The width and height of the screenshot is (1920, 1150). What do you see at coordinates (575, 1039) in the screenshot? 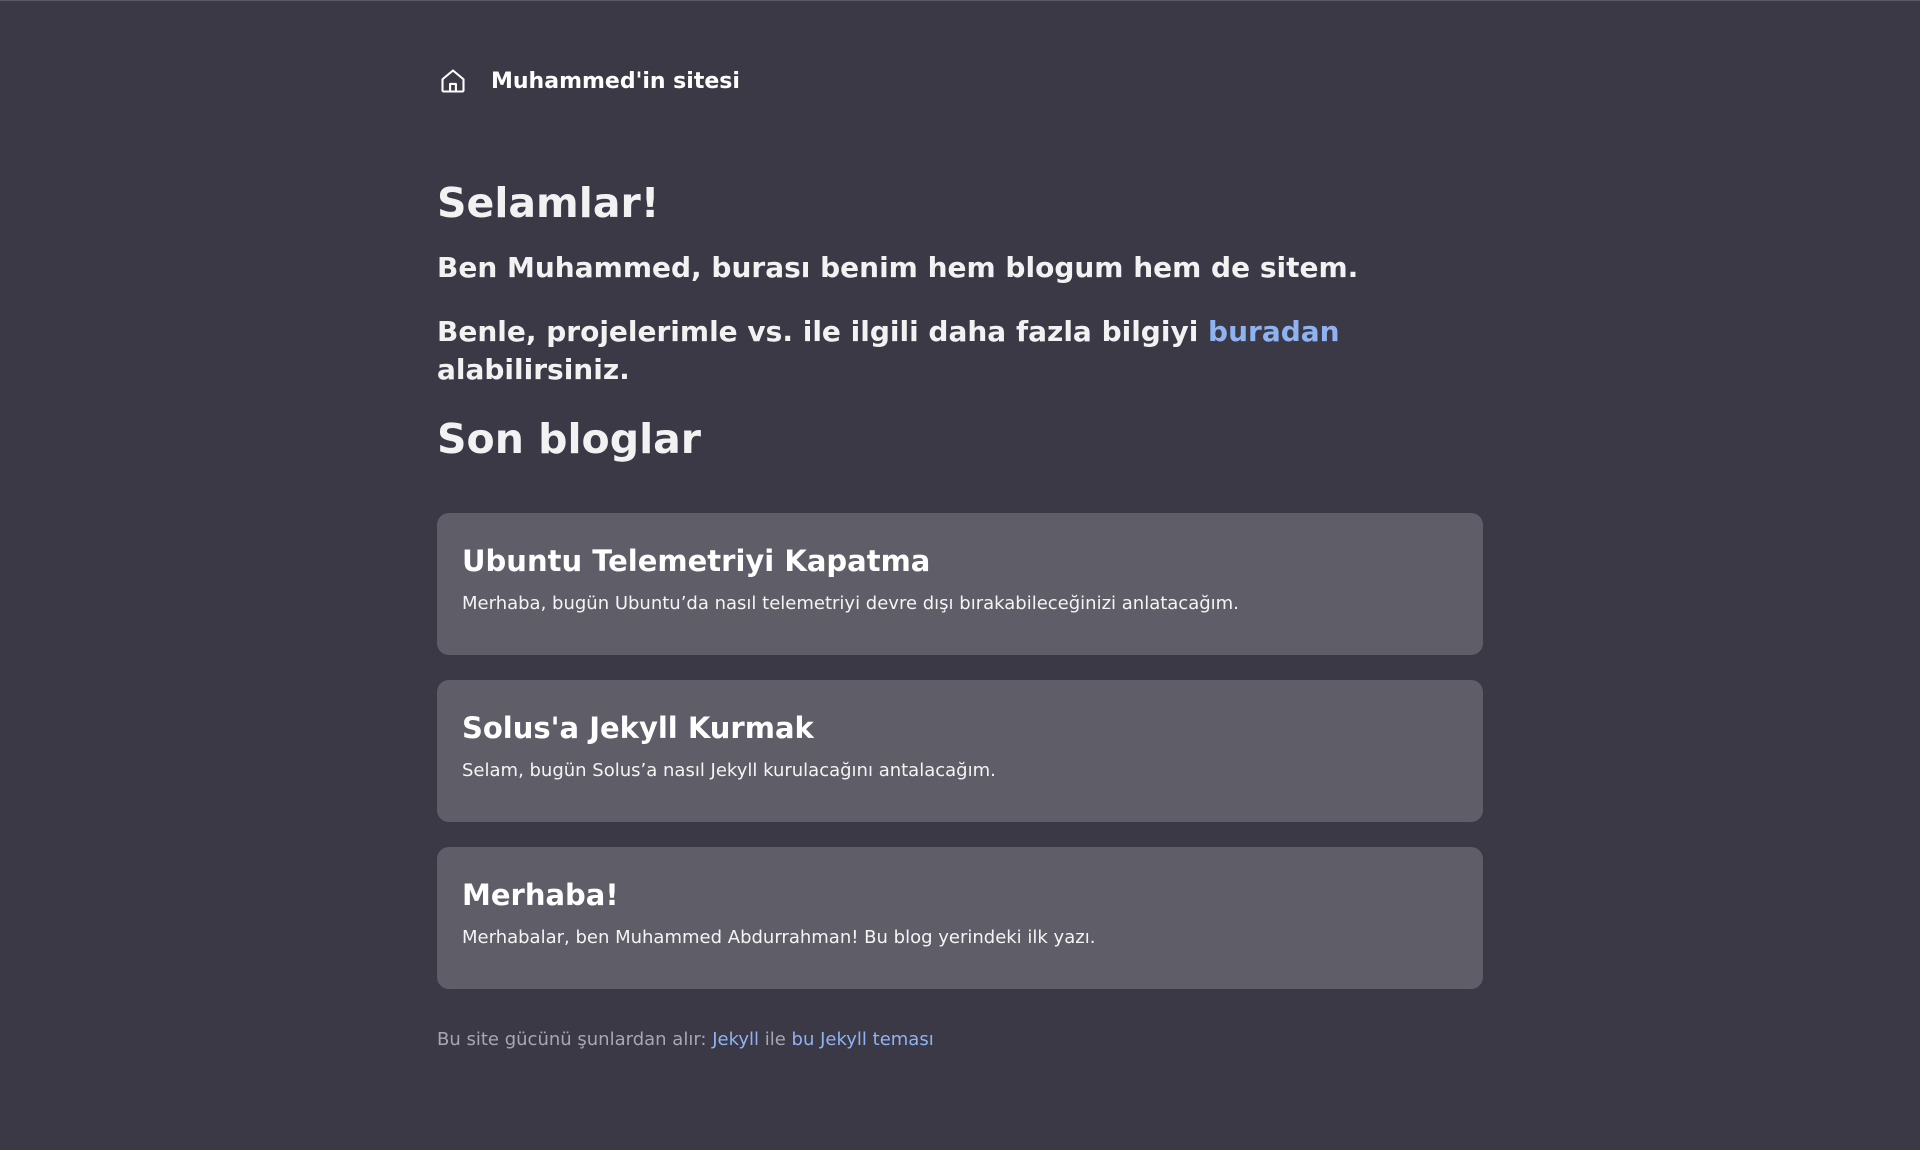
I see `footer-prefix: Bu site gücünü şunlardan alır:` at bounding box center [575, 1039].